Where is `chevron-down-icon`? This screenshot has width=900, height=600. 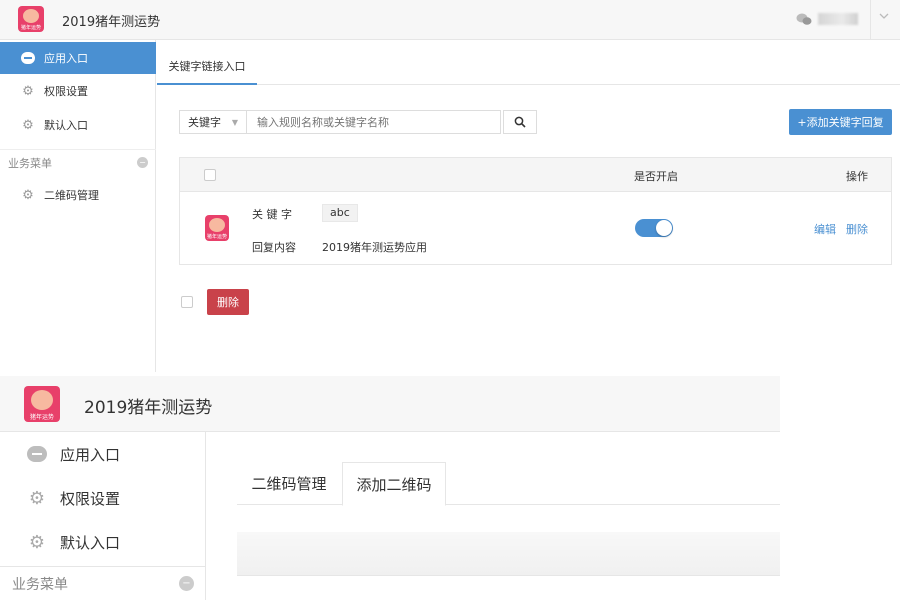 chevron-down-icon is located at coordinates (884, 17).